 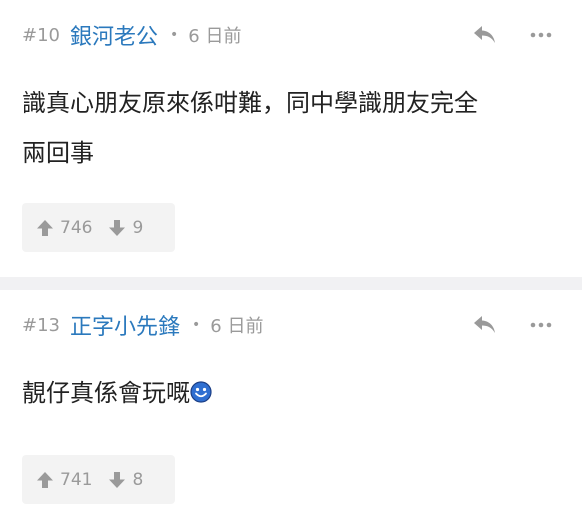 I want to click on username-link: 正字小先鋒, so click(x=125, y=325).